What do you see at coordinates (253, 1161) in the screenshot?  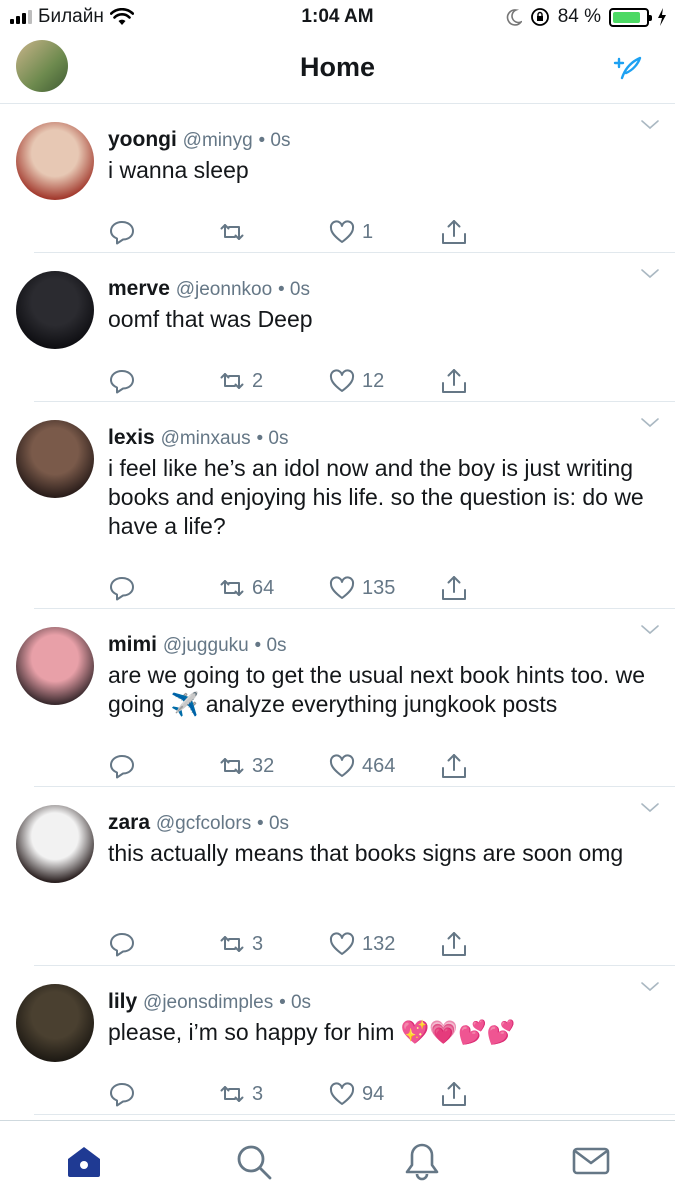 I see `search-icon` at bounding box center [253, 1161].